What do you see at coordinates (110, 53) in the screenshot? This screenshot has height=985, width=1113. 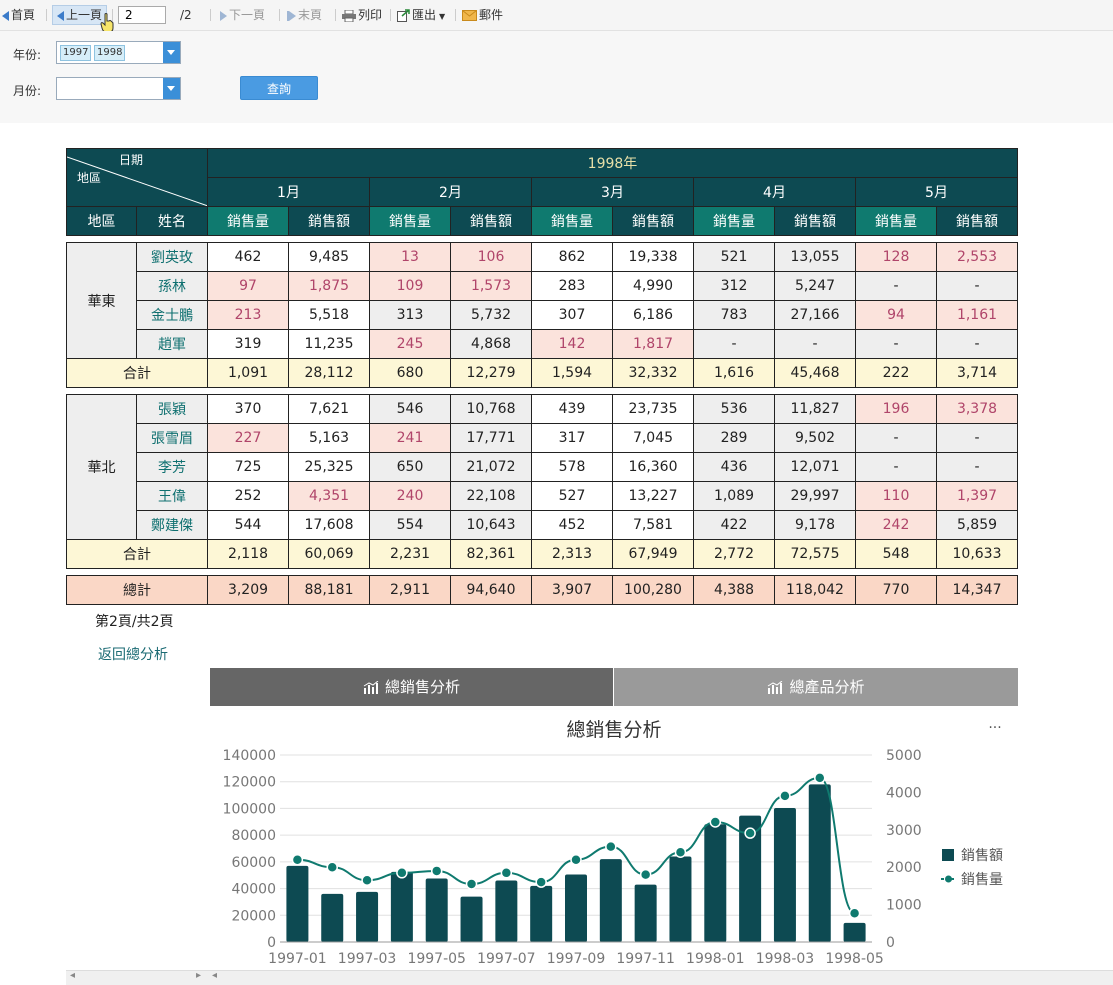 I see `year-tag: 1998` at bounding box center [110, 53].